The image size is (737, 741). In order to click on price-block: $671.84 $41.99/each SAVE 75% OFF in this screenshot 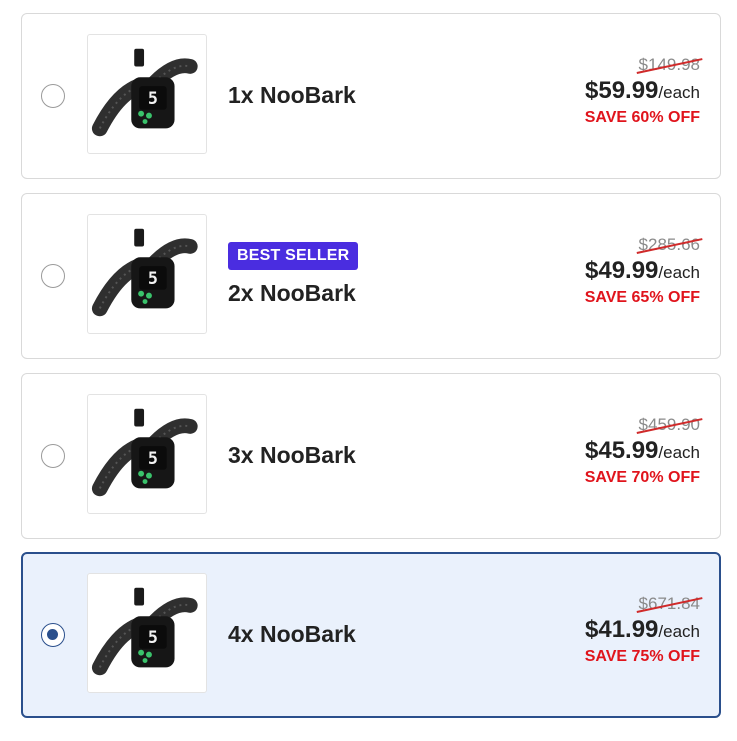, I will do `click(643, 630)`.